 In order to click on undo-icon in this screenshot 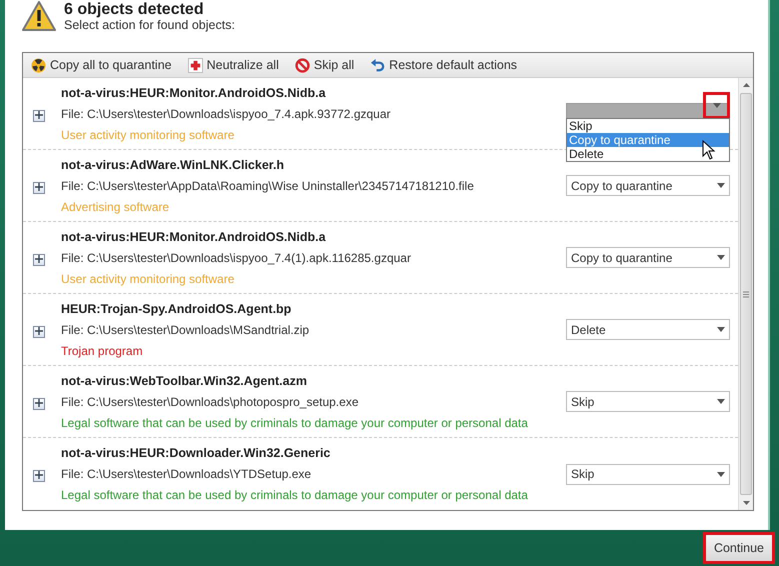, I will do `click(378, 65)`.